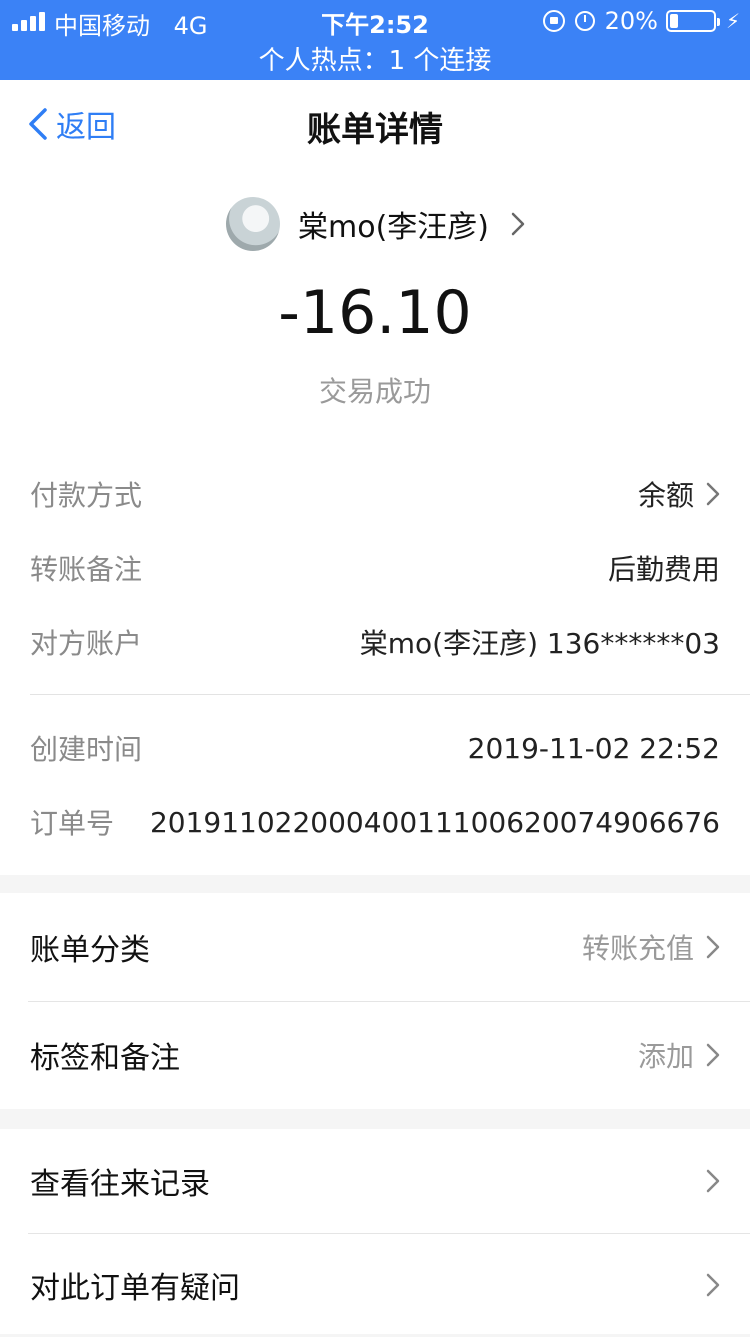 This screenshot has width=750, height=1337. What do you see at coordinates (539, 643) in the screenshot?
I see `detail-value: 棠mo(李汪彦) 136******03` at bounding box center [539, 643].